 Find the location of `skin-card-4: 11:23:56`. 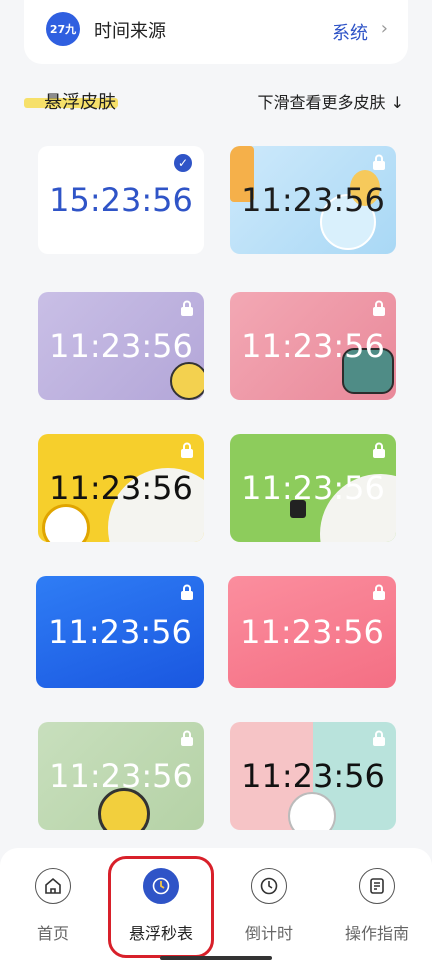

skin-card-4: 11:23:56 is located at coordinates (313, 346).